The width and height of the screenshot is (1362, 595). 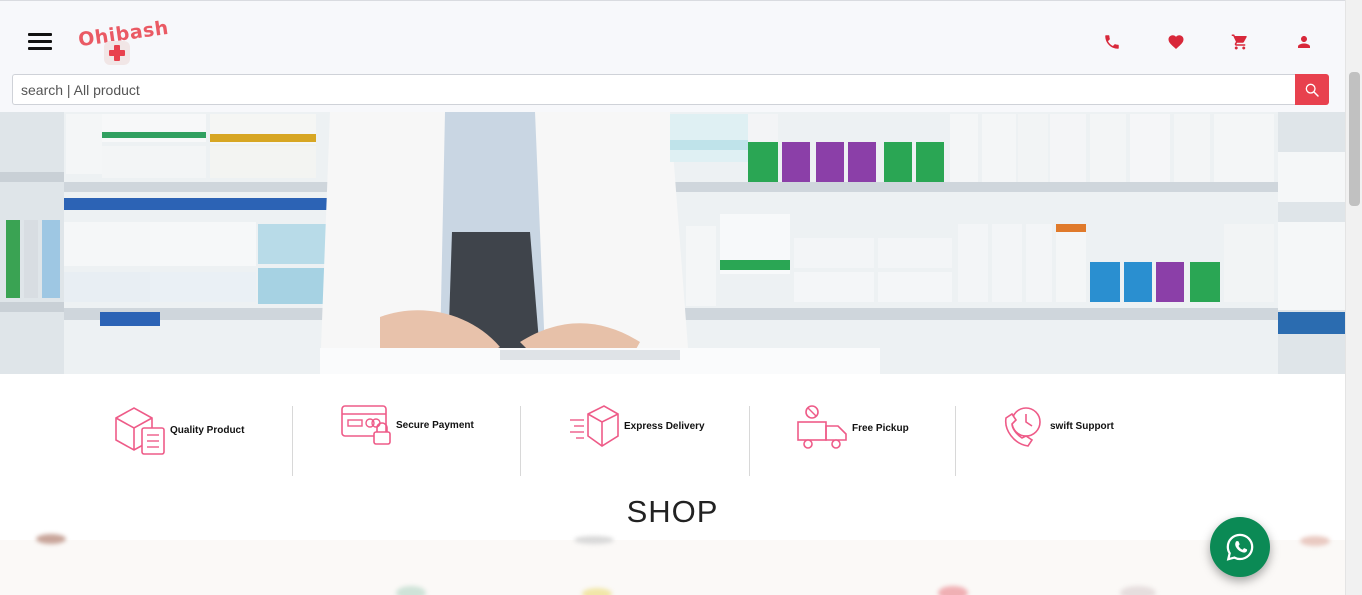 I want to click on support-phone-icon, so click(x=1022, y=427).